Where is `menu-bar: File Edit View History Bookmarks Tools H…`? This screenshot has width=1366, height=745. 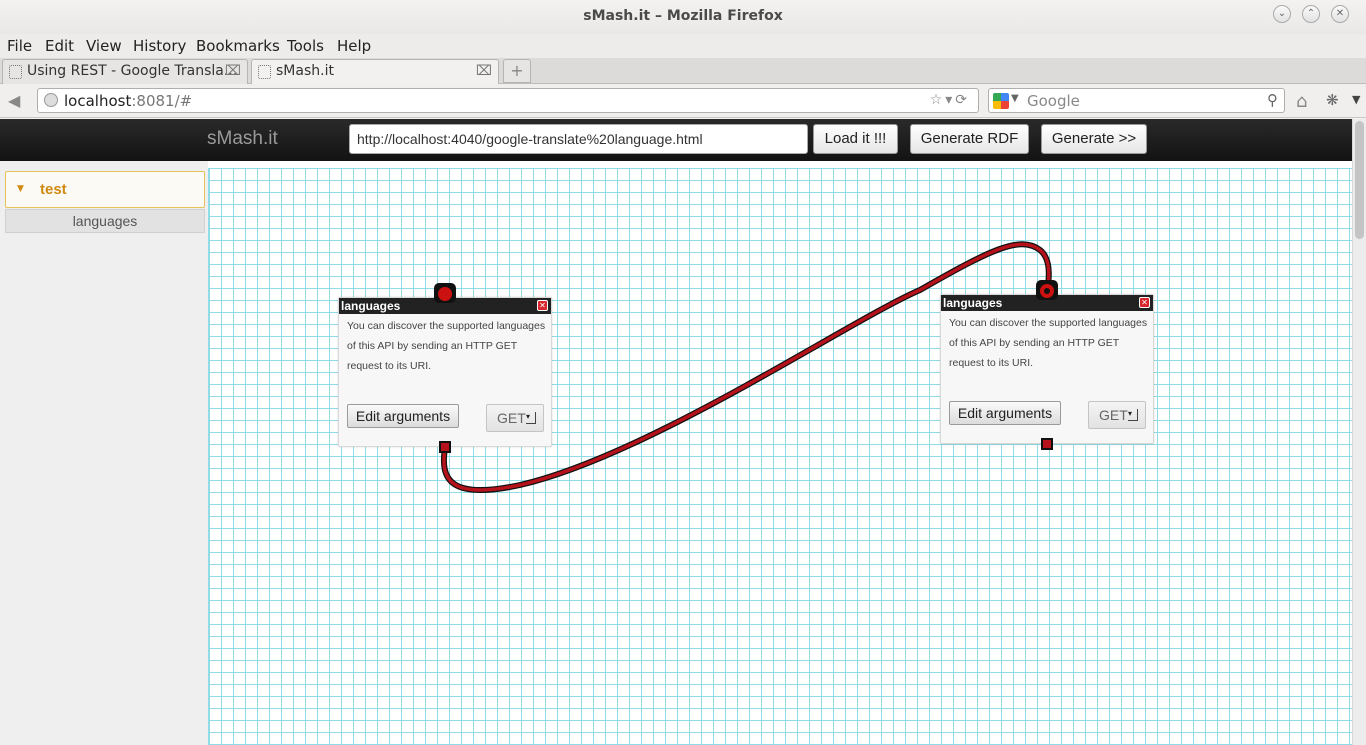 menu-bar: File Edit View History Bookmarks Tools H… is located at coordinates (683, 46).